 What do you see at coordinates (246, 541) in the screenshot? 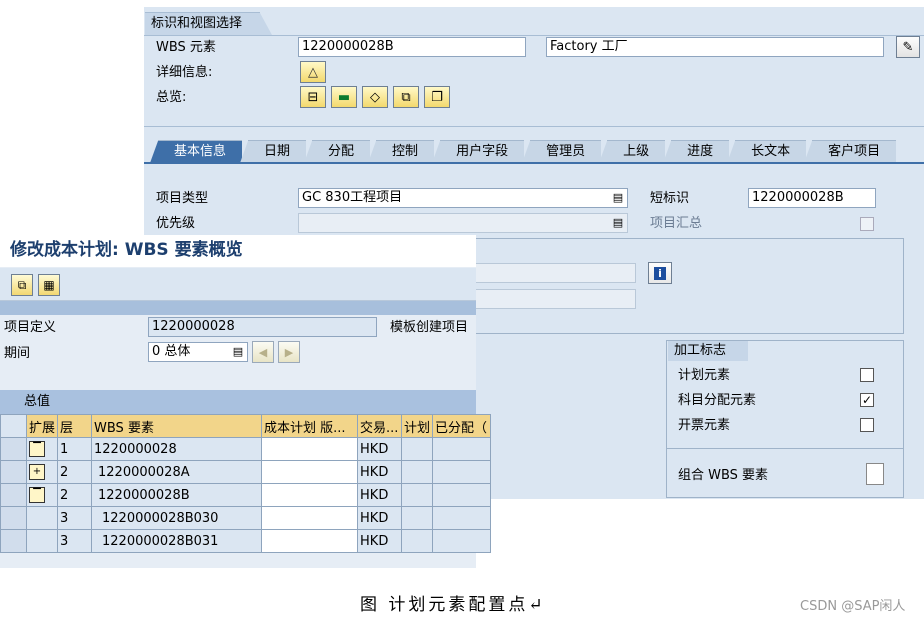
I see `table-row: 3 1220000028B031 HKD` at bounding box center [246, 541].